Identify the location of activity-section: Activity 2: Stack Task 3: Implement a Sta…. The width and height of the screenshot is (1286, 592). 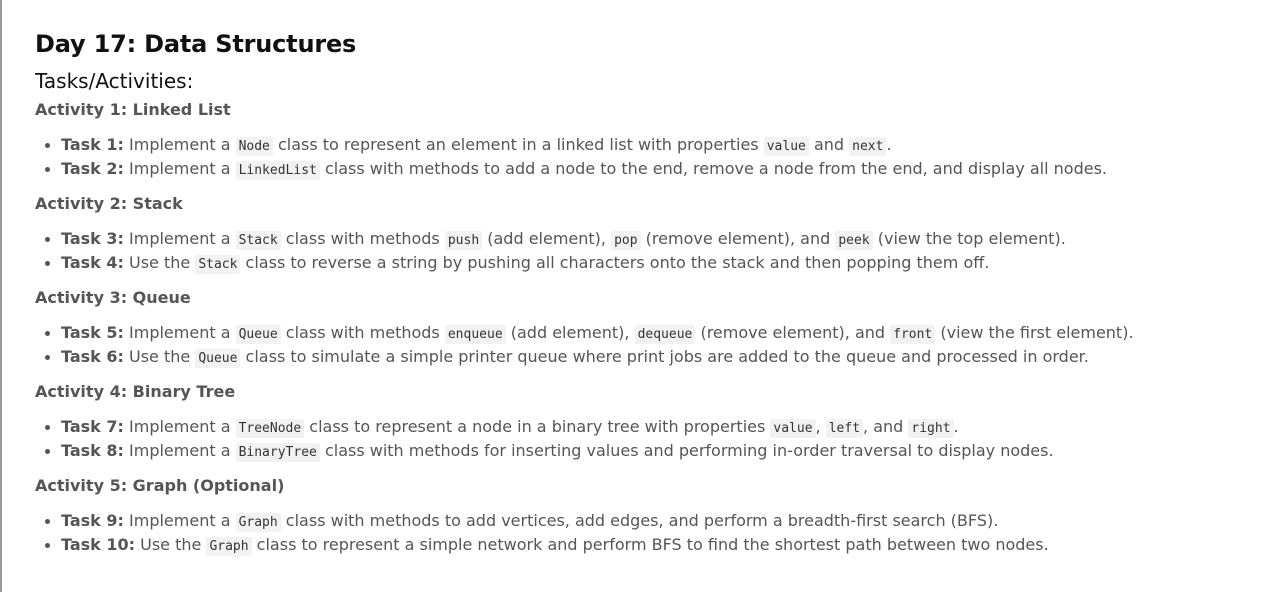
(655, 234).